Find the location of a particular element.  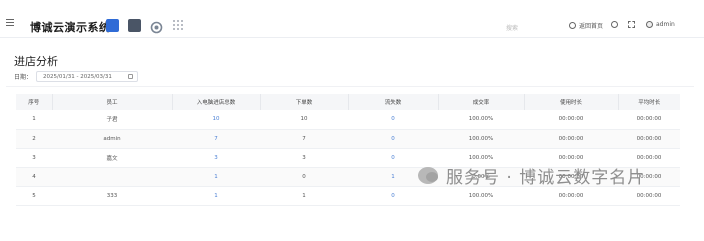

table-cell-link: 3 is located at coordinates (216, 158).